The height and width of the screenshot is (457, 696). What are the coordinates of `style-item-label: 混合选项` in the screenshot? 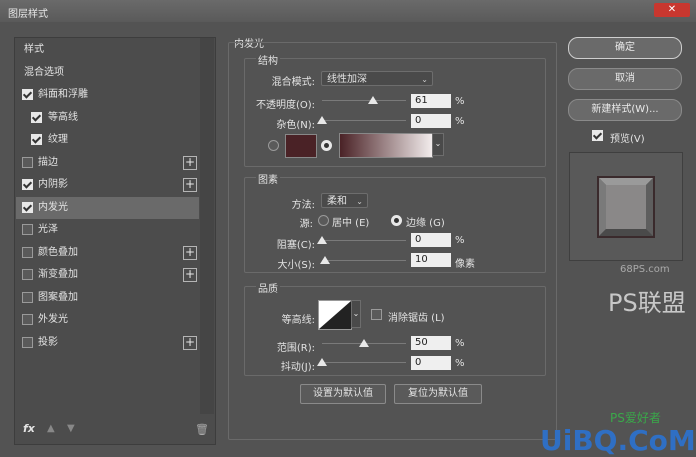 It's located at (44, 72).